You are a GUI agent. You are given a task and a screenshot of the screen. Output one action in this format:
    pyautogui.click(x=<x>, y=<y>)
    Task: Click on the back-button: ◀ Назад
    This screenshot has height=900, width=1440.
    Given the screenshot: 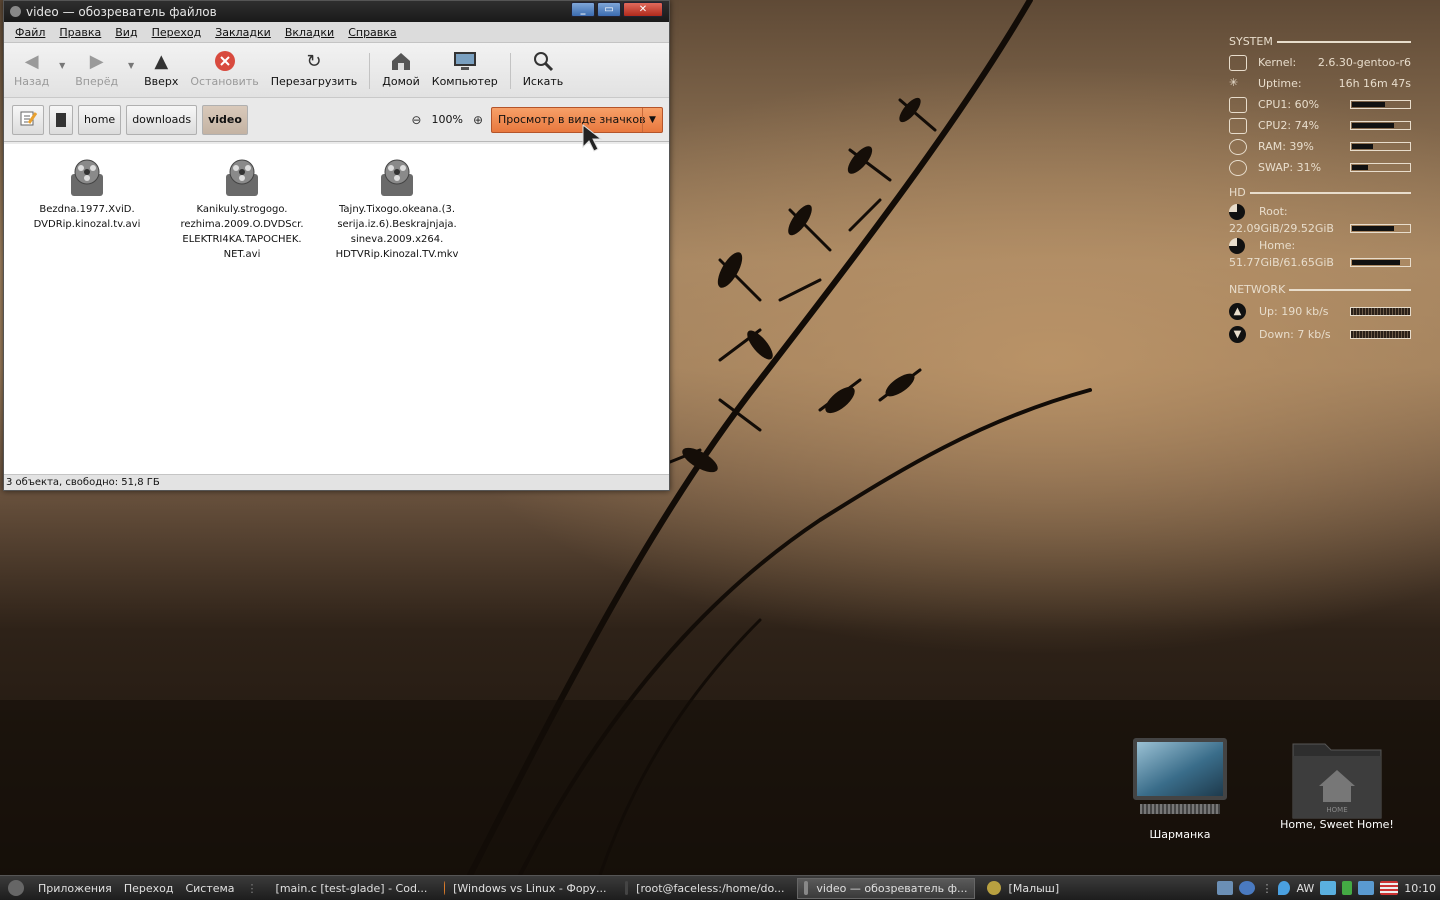 What is the action you would take?
    pyautogui.click(x=31, y=72)
    